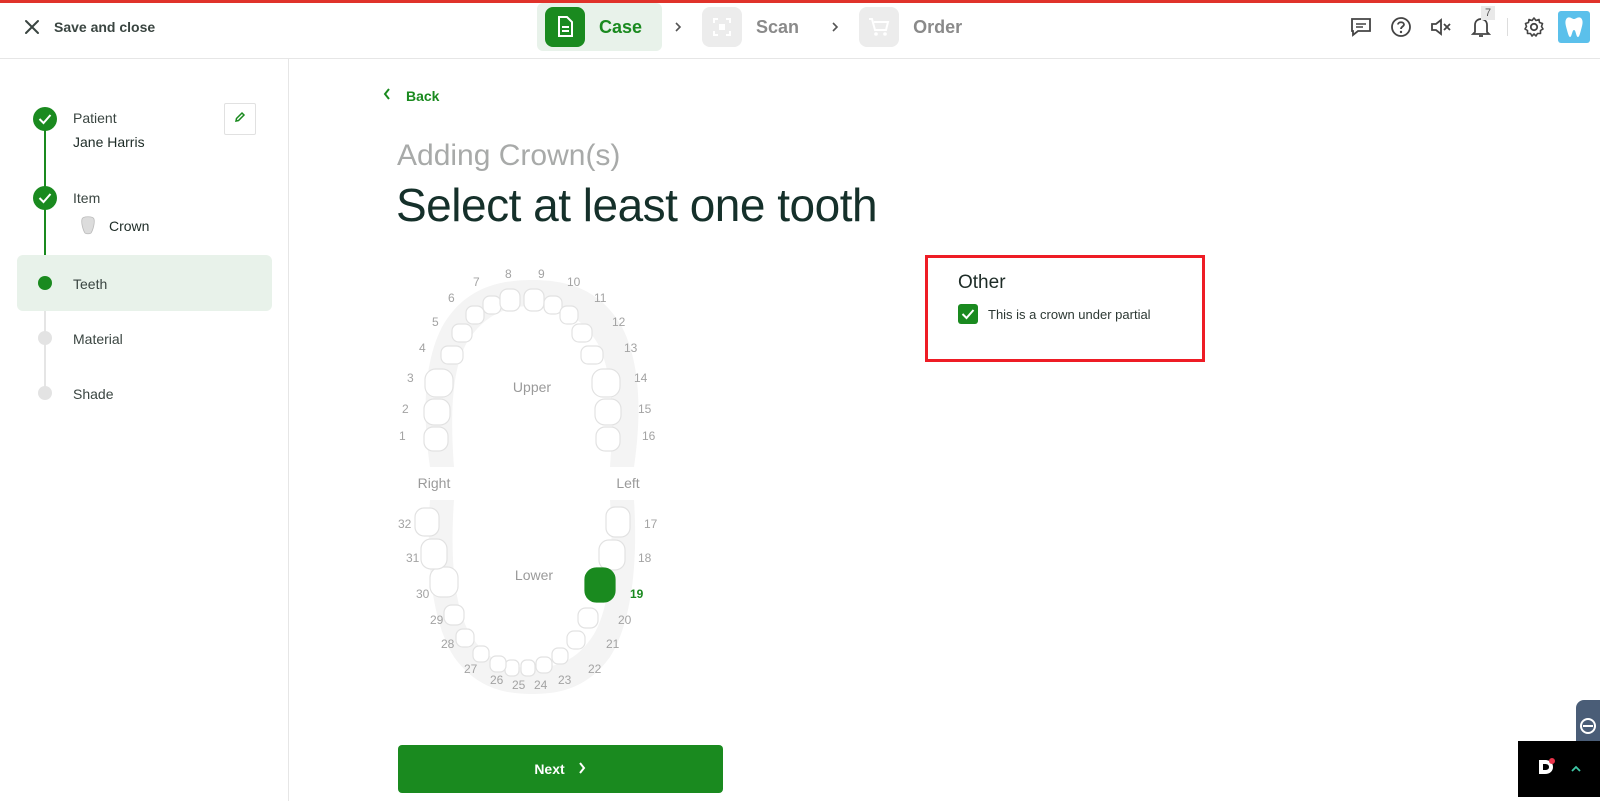  What do you see at coordinates (1534, 27) in the screenshot?
I see `gear-icon` at bounding box center [1534, 27].